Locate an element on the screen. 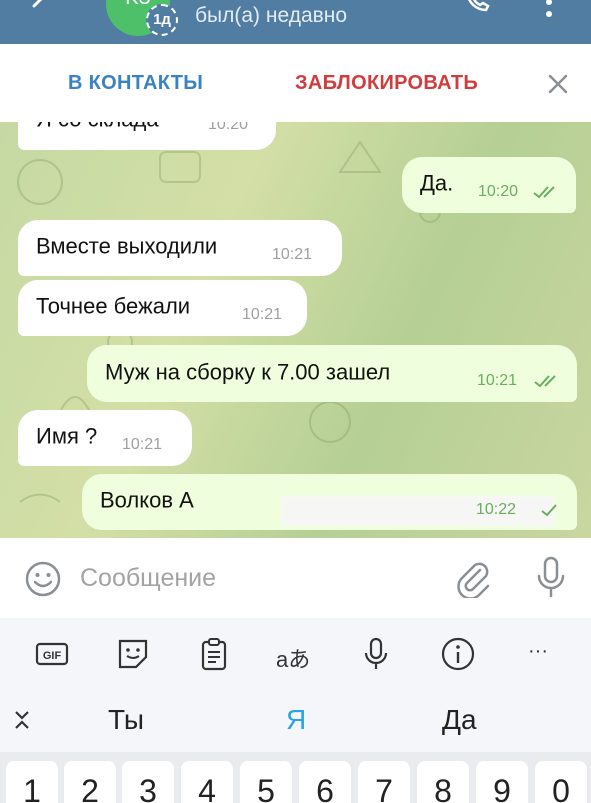  add-to-contacts-button: В КОНТАКТЫ is located at coordinates (135, 83).